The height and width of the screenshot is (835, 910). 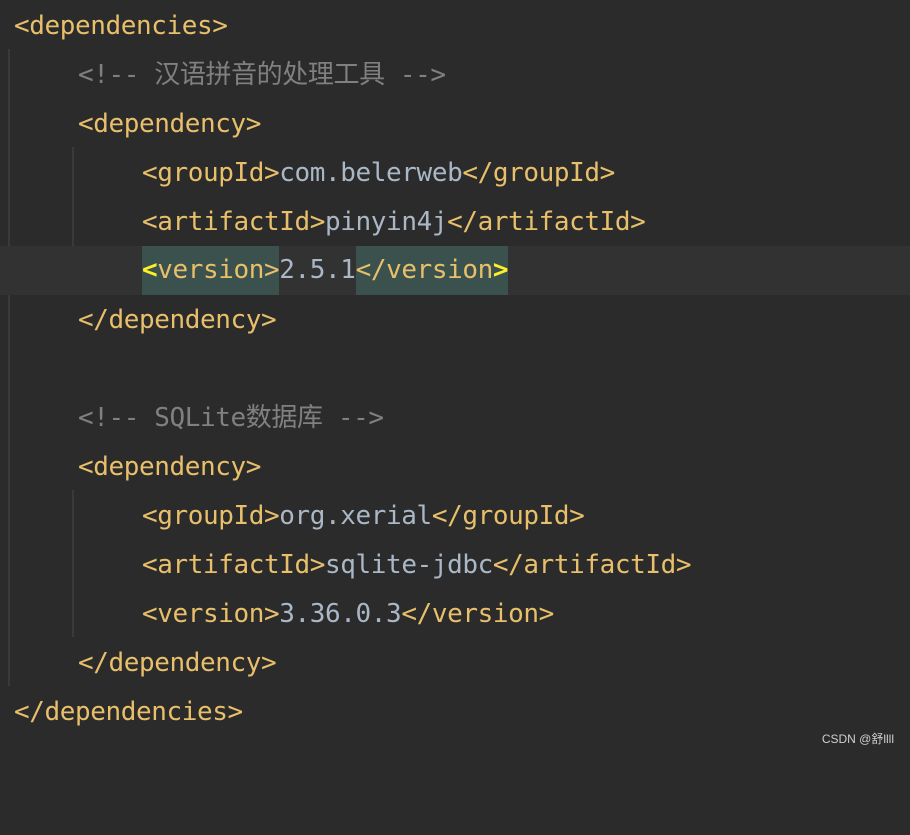 I want to click on xml-close-tag: </version>, so click(x=477, y=614).